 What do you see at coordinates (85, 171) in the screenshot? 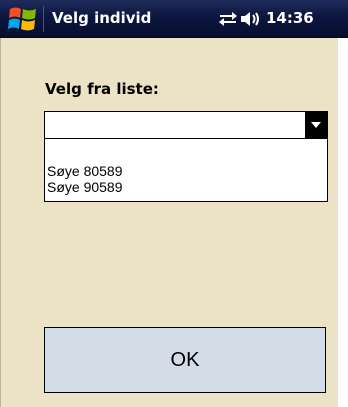
I see `list-item: Søye 80589` at bounding box center [85, 171].